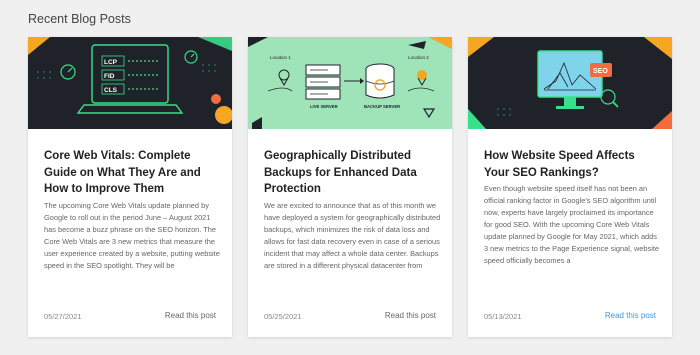 The image size is (700, 355). Describe the element at coordinates (418, 57) in the screenshot. I see `thumb-label-location-2: Location 2` at that location.